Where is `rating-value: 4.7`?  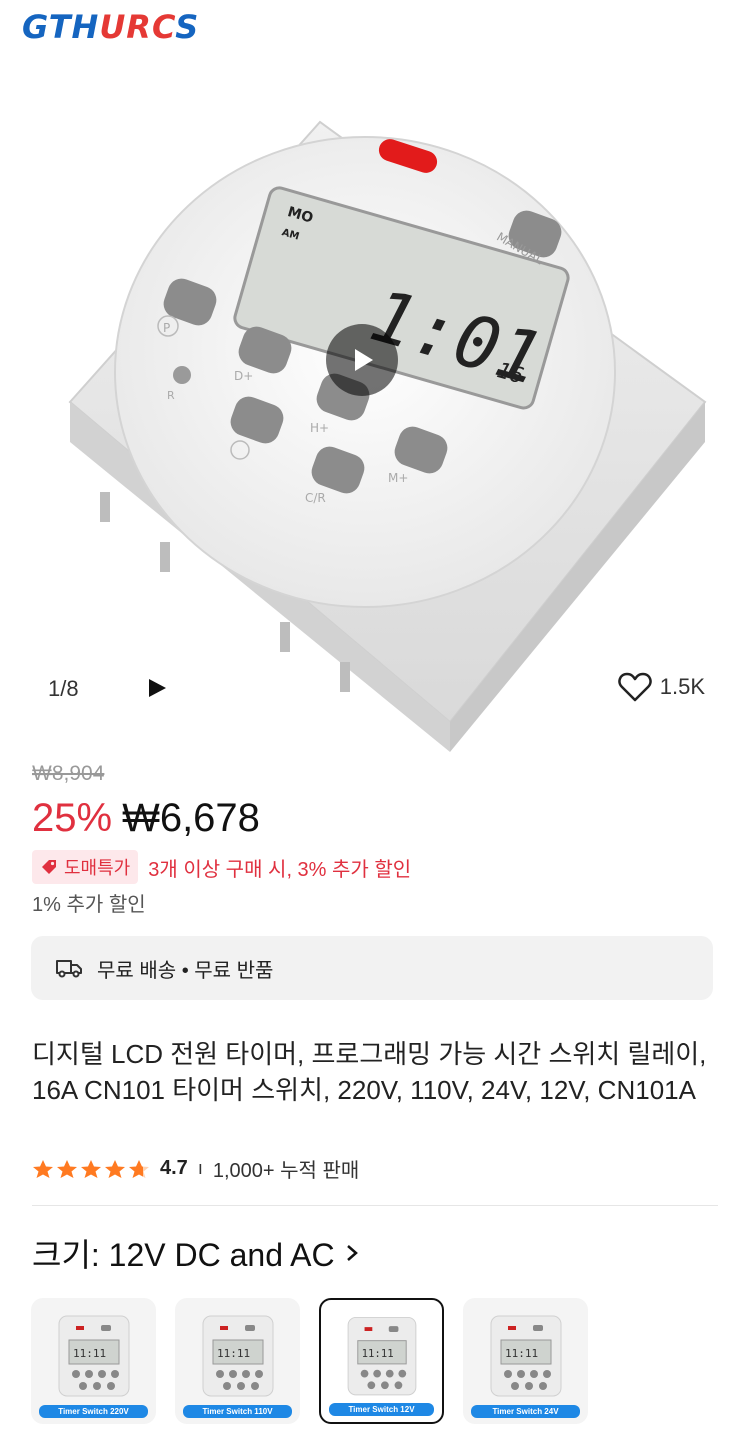
rating-value: 4.7 is located at coordinates (174, 1168).